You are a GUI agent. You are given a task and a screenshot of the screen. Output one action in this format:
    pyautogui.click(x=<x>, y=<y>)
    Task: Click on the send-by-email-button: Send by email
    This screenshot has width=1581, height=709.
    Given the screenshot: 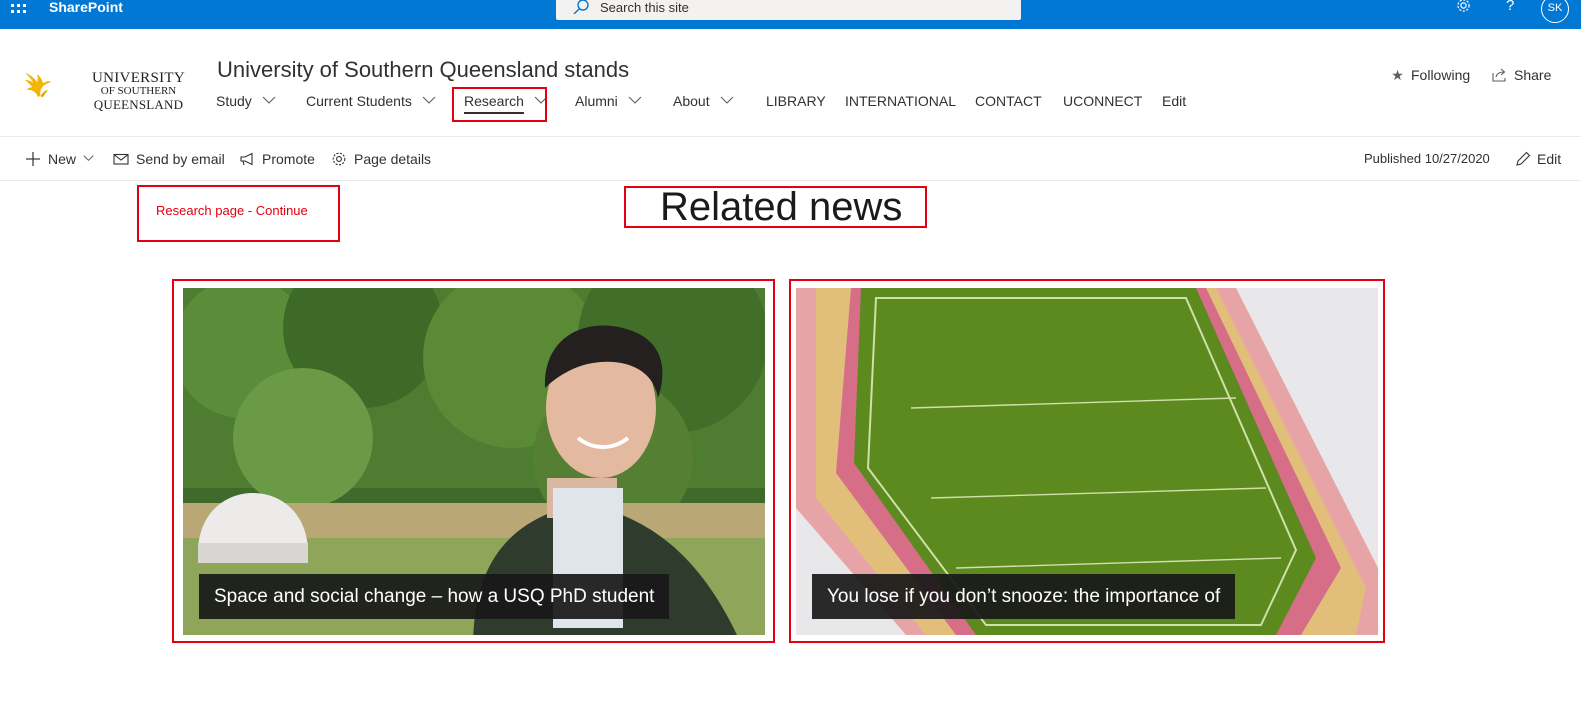 What is the action you would take?
    pyautogui.click(x=169, y=159)
    